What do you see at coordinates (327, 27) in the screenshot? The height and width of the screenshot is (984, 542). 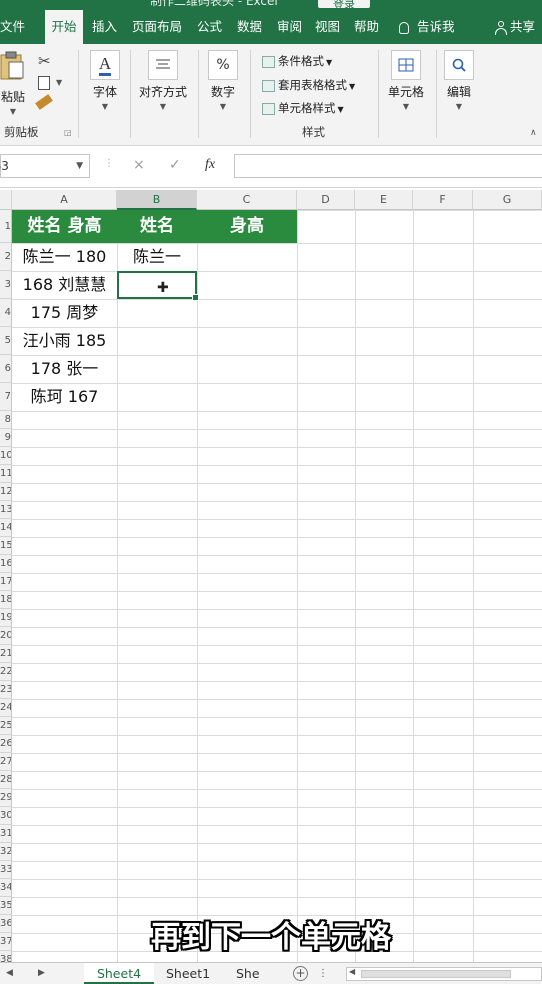 I see `tab-view: 视图` at bounding box center [327, 27].